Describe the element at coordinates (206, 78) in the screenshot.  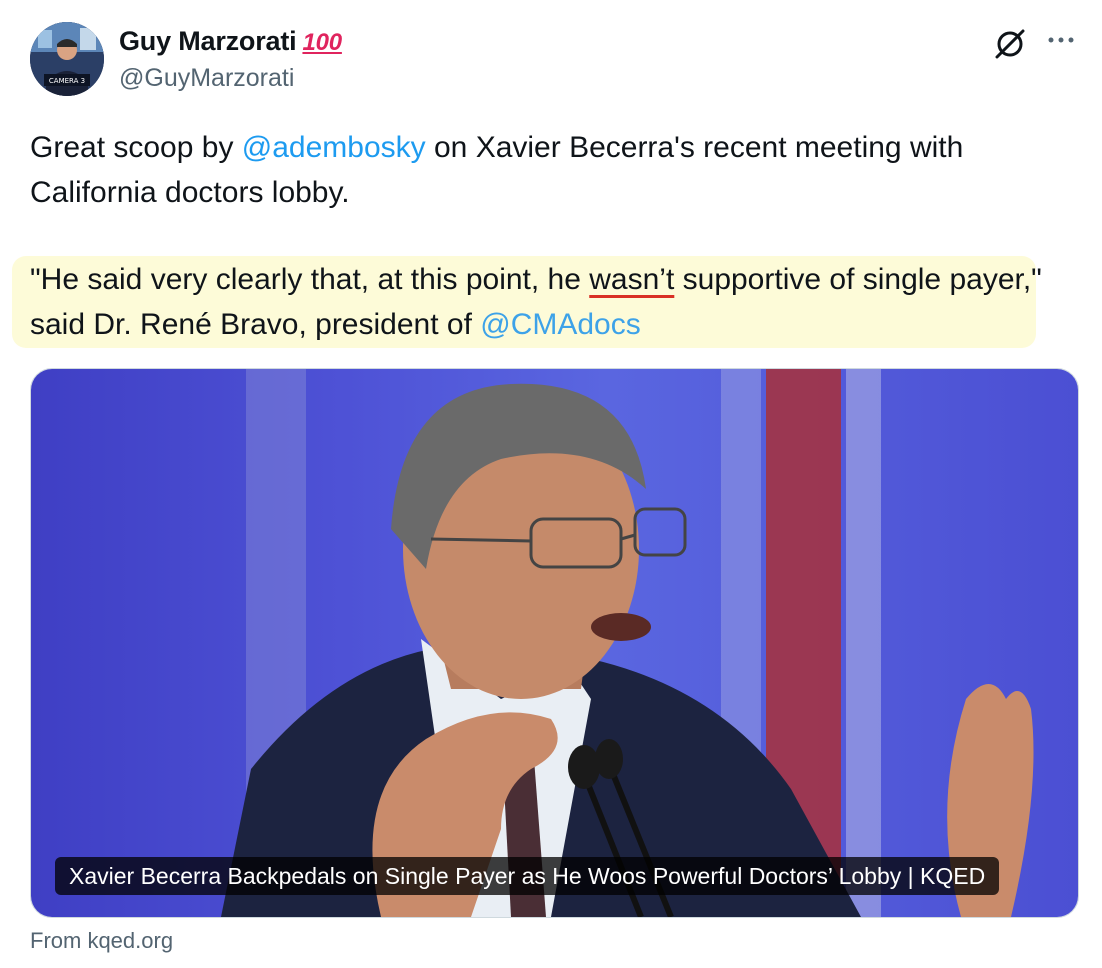
I see `author-handle: @GuyMarzorati` at that location.